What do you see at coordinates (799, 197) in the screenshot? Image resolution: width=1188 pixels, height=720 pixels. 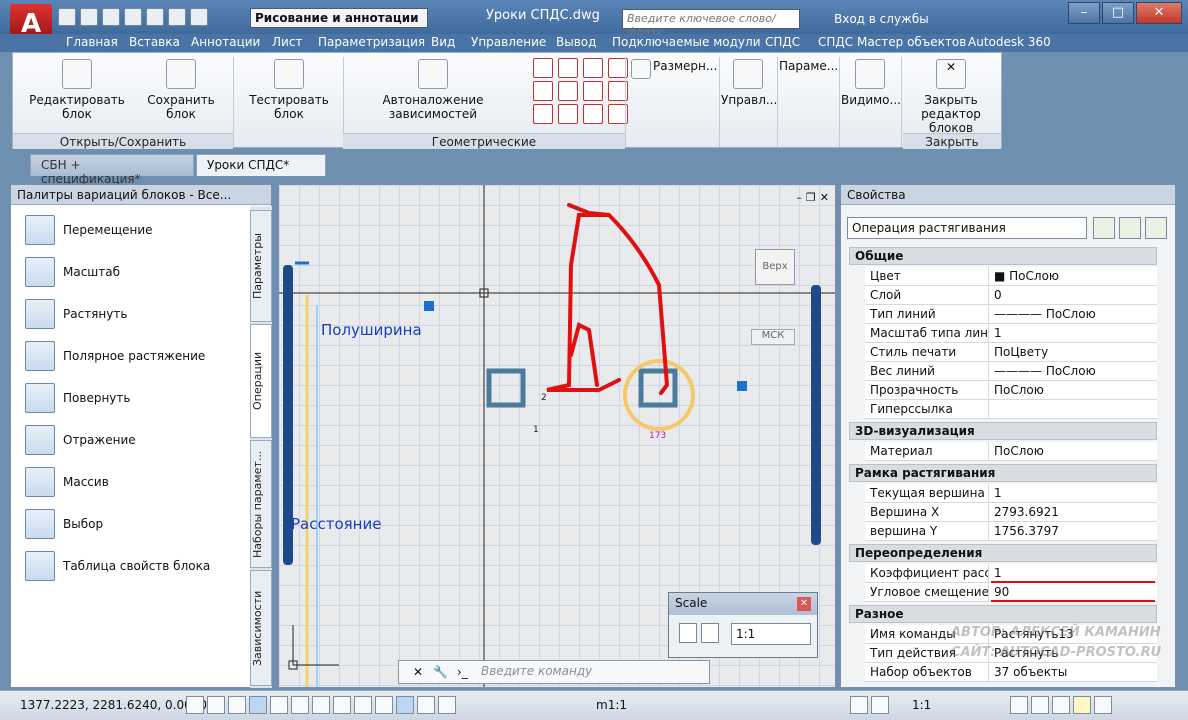 I see `viewport-minimize-icon: –` at bounding box center [799, 197].